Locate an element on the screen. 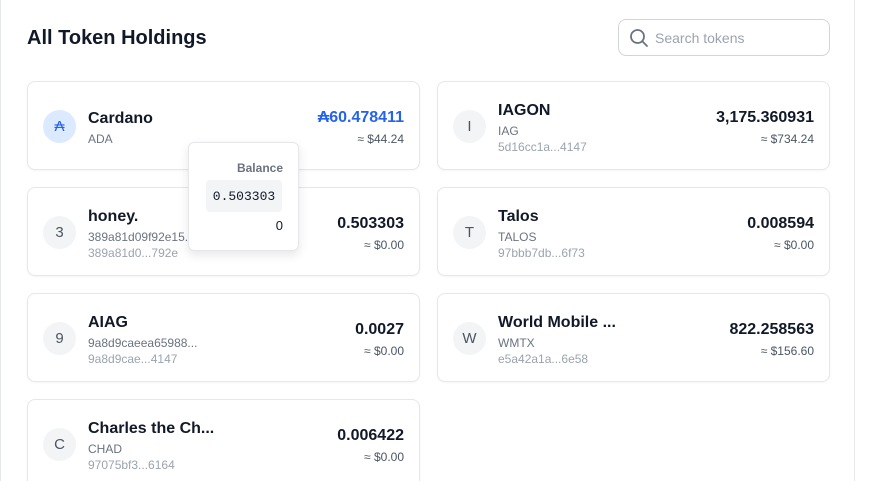 Image resolution: width=876 pixels, height=481 pixels. balance-tooltip: Balance 0.503303 0 is located at coordinates (243, 196).